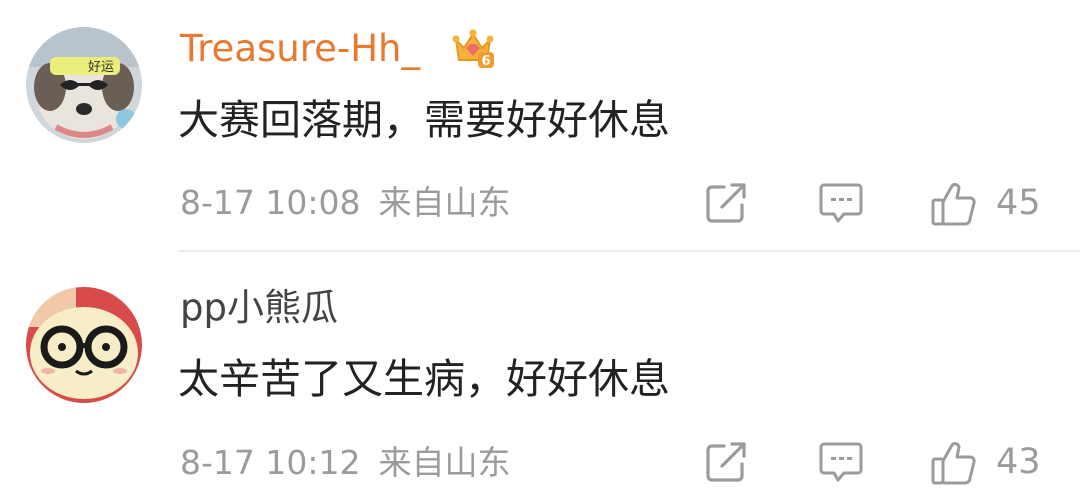  Describe the element at coordinates (424, 120) in the screenshot. I see `comment-text: 大赛回落期，需要好好休息` at that location.